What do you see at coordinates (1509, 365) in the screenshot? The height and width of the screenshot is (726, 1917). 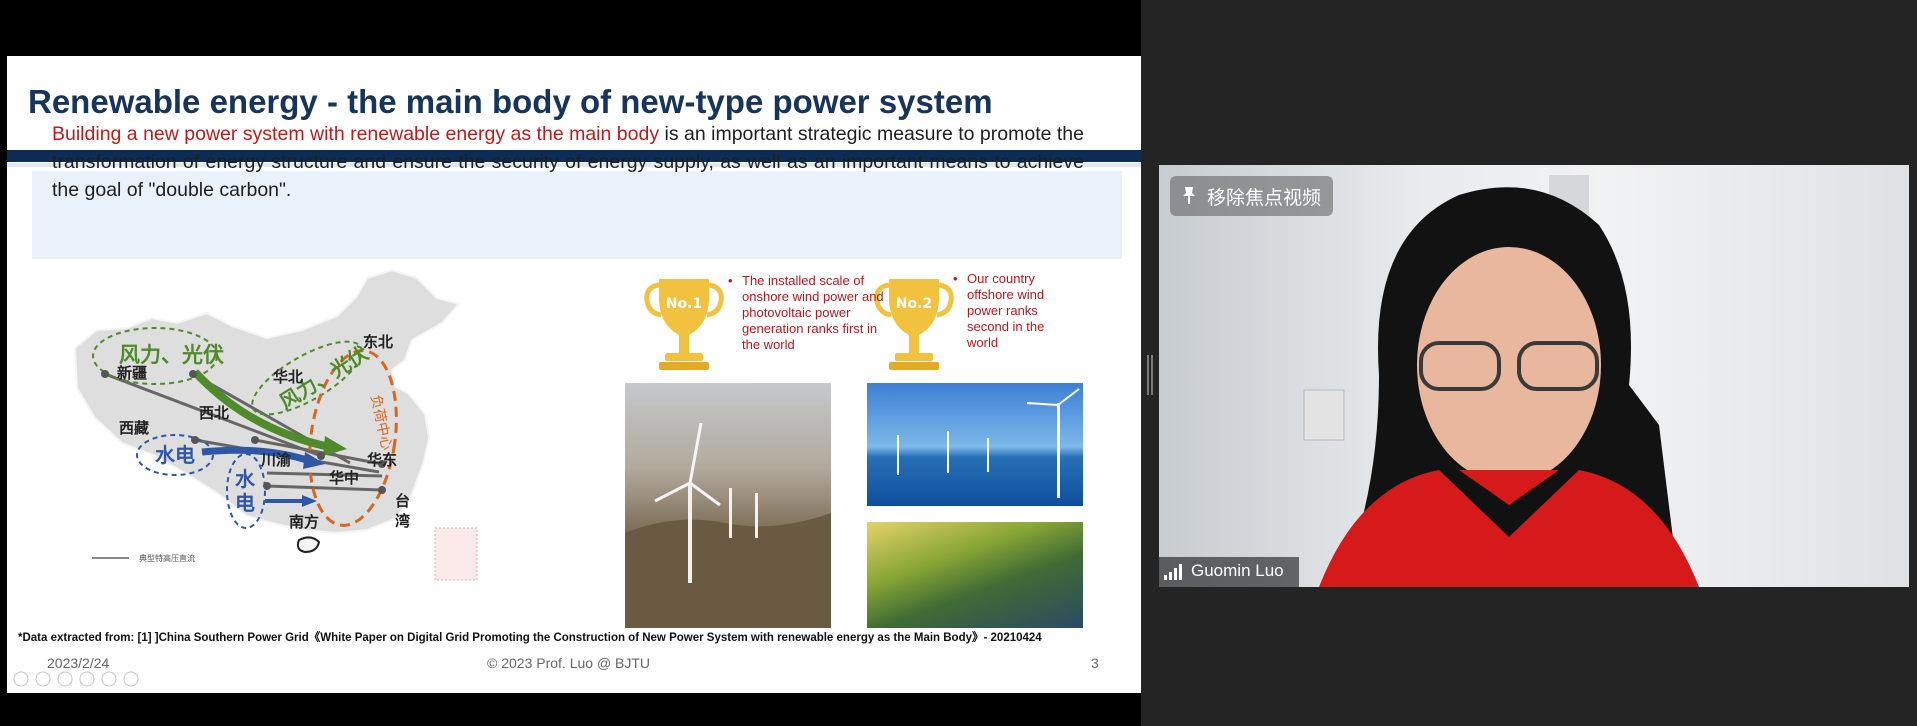 I see `person-face` at bounding box center [1509, 365].